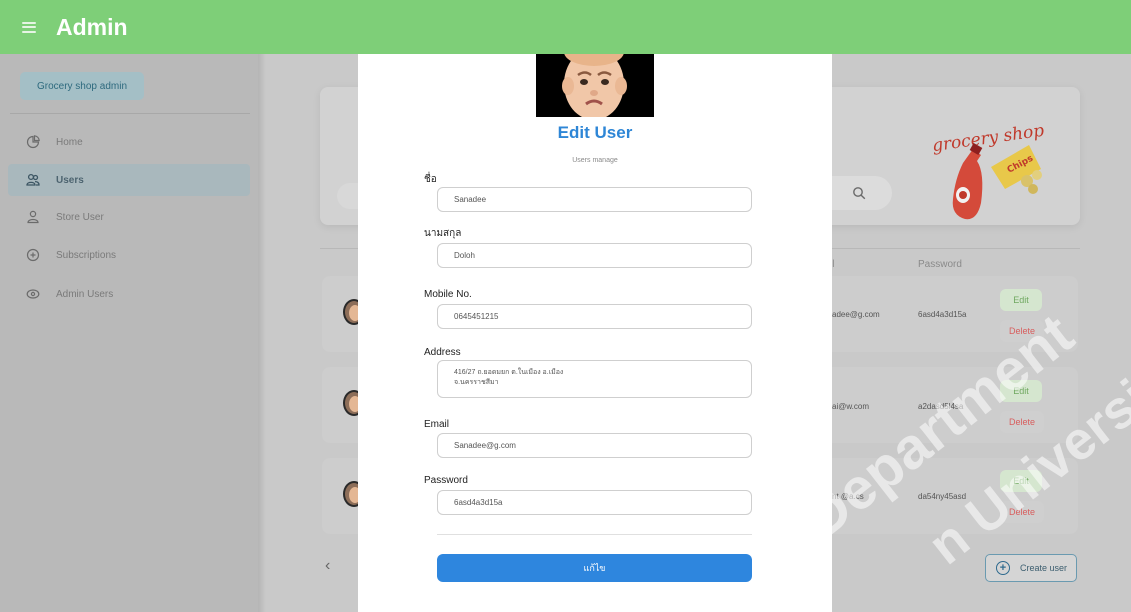 This screenshot has height=612, width=1131. Describe the element at coordinates (594, 534) in the screenshot. I see `modal-divider` at that location.